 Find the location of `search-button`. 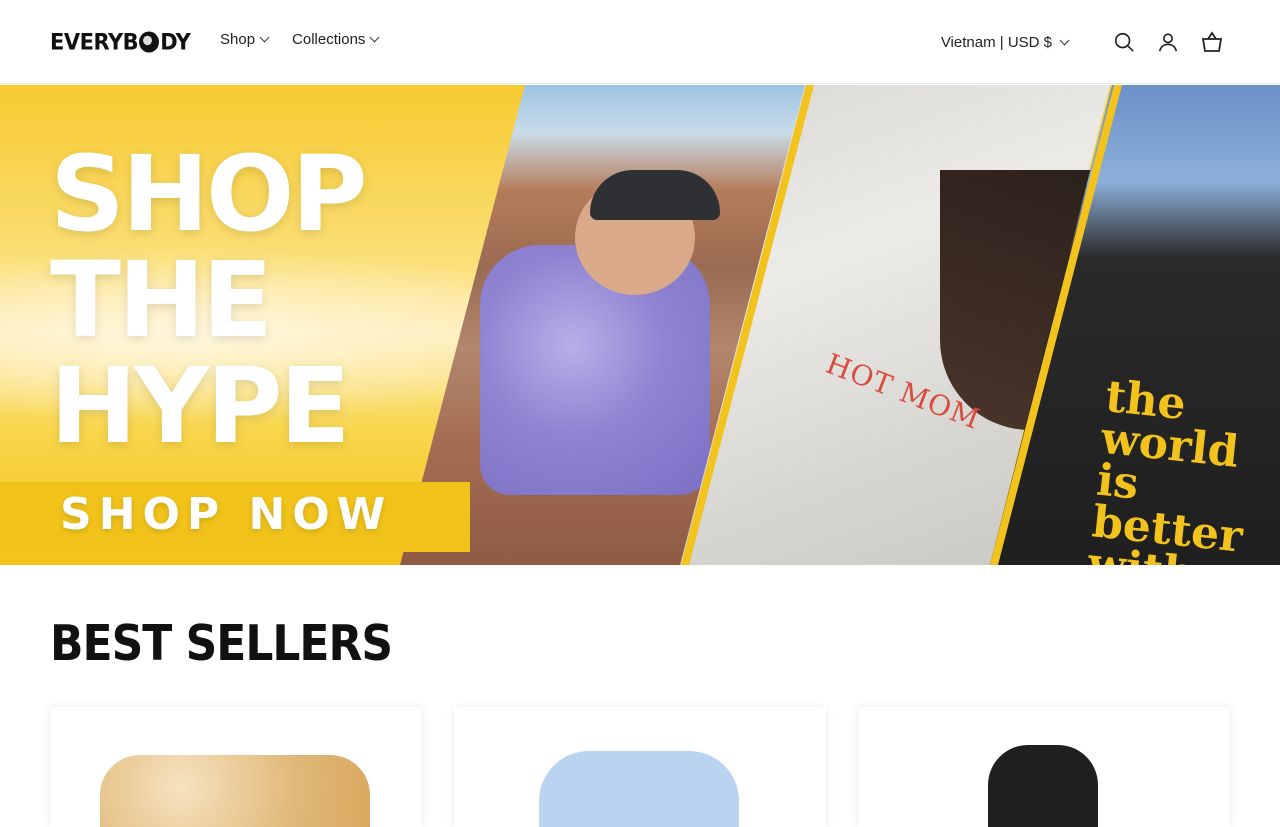

search-button is located at coordinates (1124, 42).